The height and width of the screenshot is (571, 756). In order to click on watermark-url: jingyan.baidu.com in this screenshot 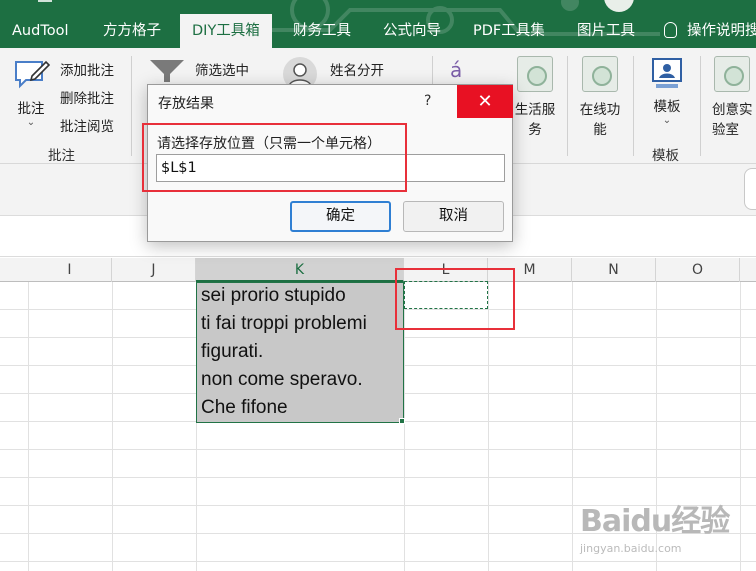, I will do `click(631, 548)`.